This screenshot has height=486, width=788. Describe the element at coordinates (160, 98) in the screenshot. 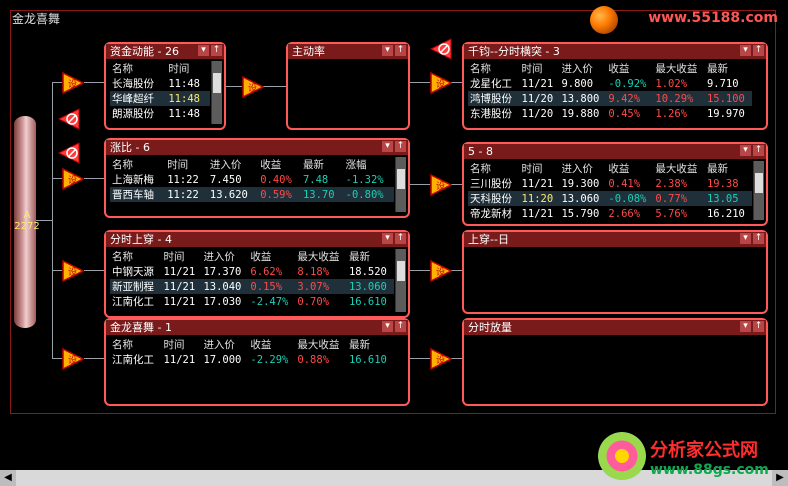

I see `table-row: 华峰超纤 11:48` at that location.